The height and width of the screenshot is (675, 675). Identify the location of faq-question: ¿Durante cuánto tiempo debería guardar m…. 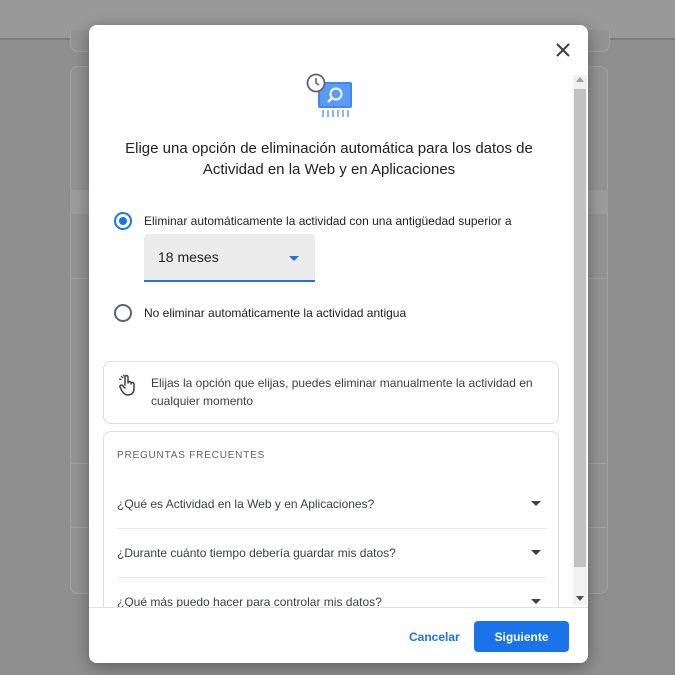
(256, 552).